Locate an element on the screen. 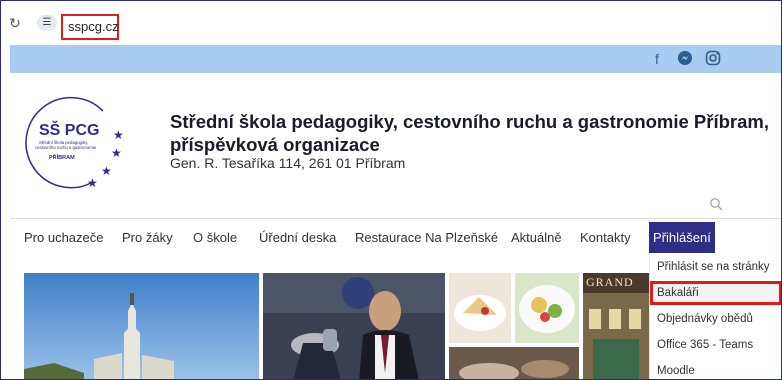 The width and height of the screenshot is (782, 380). nav-item-kontakty: Kontakty is located at coordinates (605, 237).